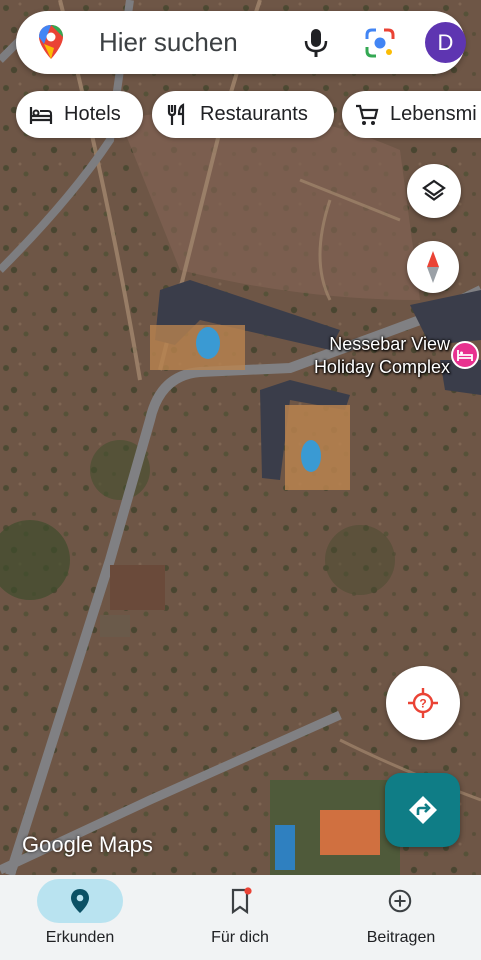 This screenshot has height=960, width=481. Describe the element at coordinates (254, 114) in the screenshot. I see `chip-restaurants-label: Restaurants` at that location.